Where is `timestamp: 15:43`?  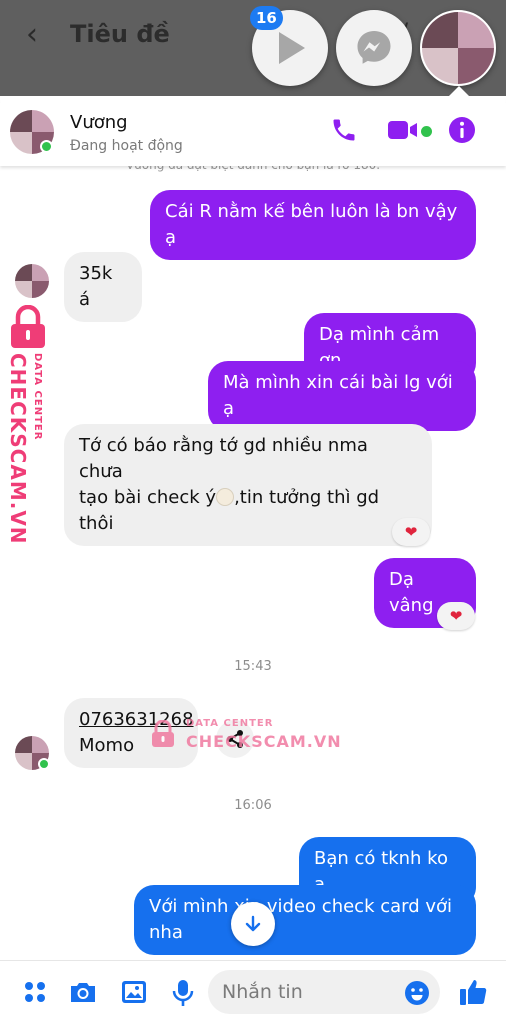 timestamp: 15:43 is located at coordinates (253, 666).